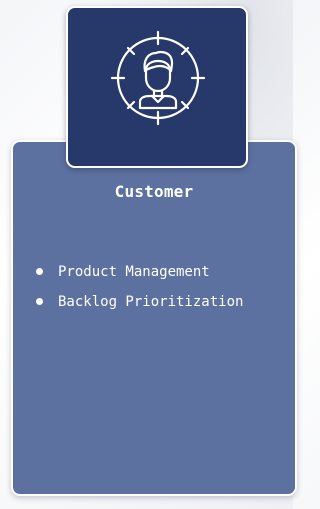 The height and width of the screenshot is (509, 320). I want to click on list-item: Product Management, so click(138, 277).